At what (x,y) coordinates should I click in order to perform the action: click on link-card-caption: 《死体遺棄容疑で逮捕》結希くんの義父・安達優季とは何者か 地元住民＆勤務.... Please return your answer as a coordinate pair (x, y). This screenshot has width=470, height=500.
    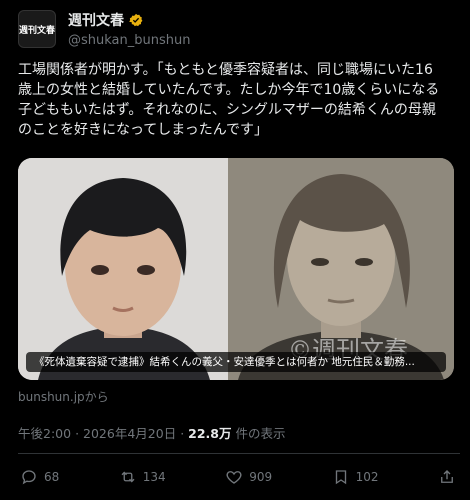
    Looking at the image, I should click on (236, 362).